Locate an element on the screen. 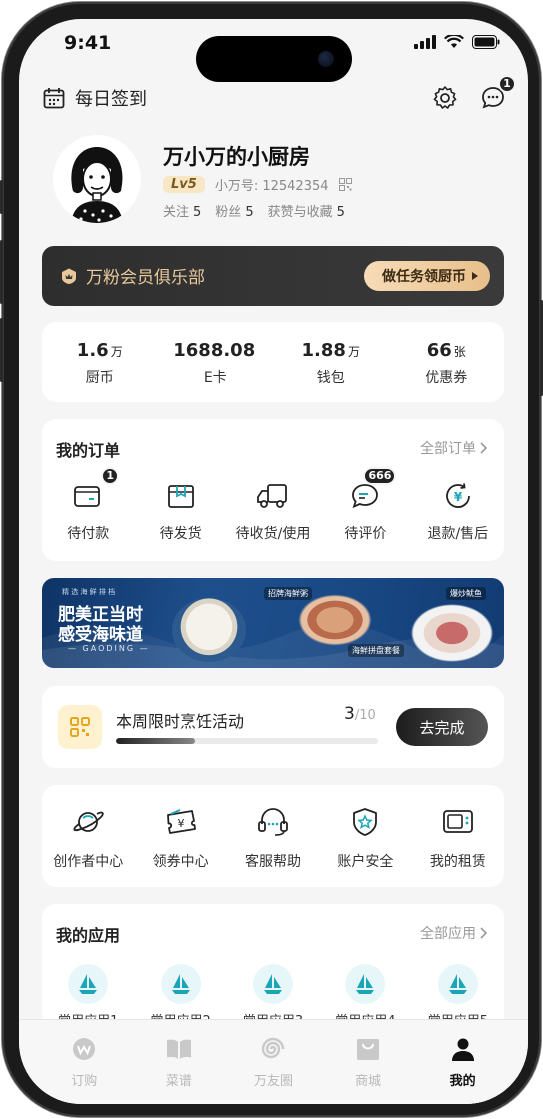 The width and height of the screenshot is (543, 1119). activity-icon is located at coordinates (80, 727).